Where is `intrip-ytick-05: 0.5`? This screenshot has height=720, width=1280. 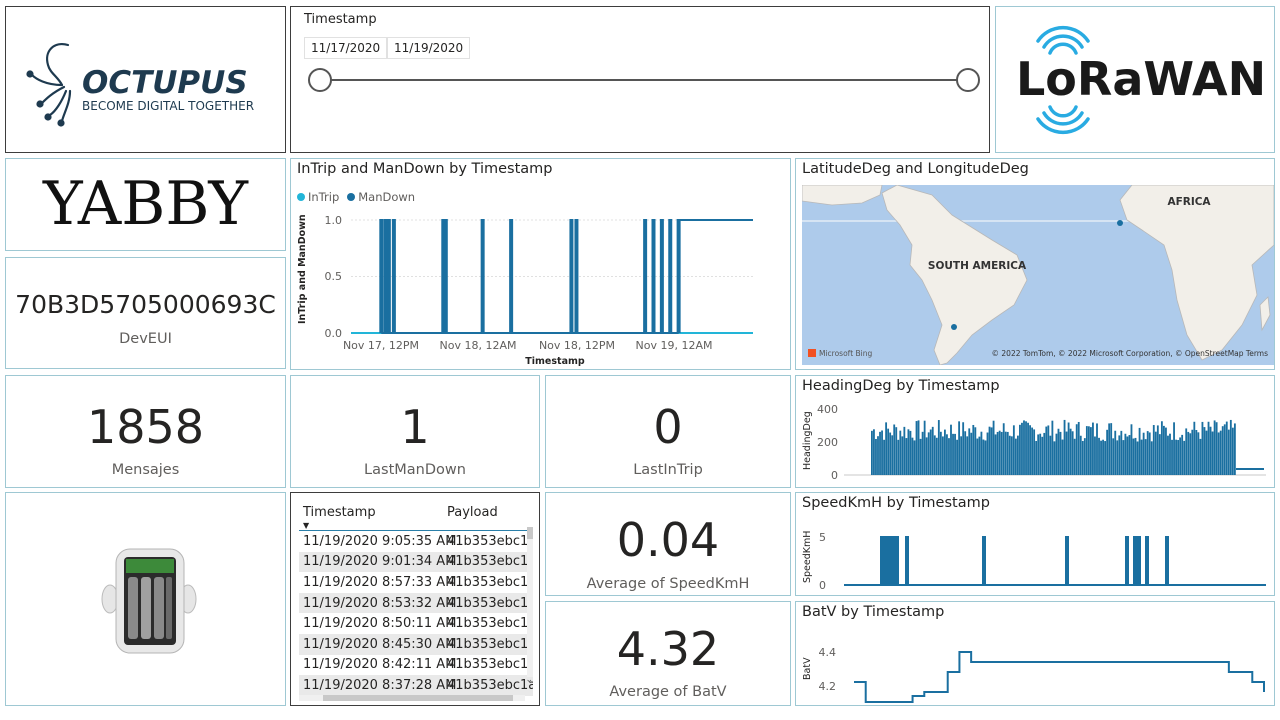
intrip-ytick-05: 0.5 is located at coordinates (334, 276).